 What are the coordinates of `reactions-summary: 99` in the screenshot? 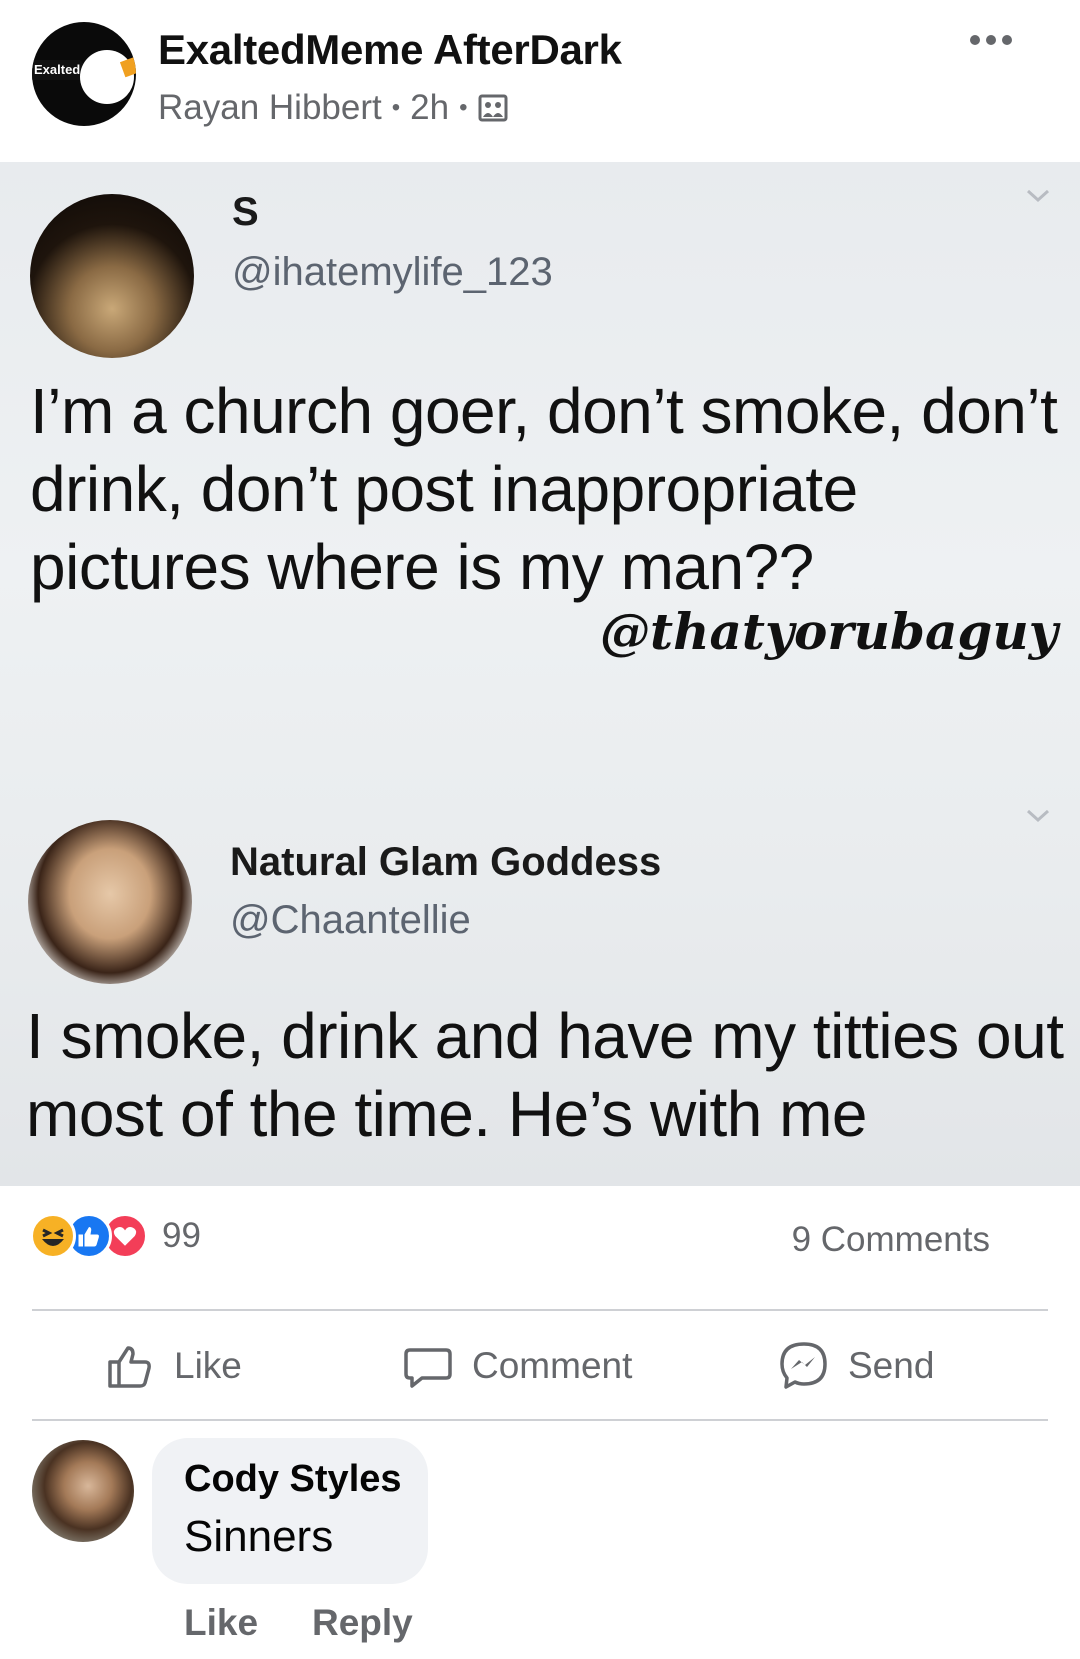 It's located at (115, 1236).